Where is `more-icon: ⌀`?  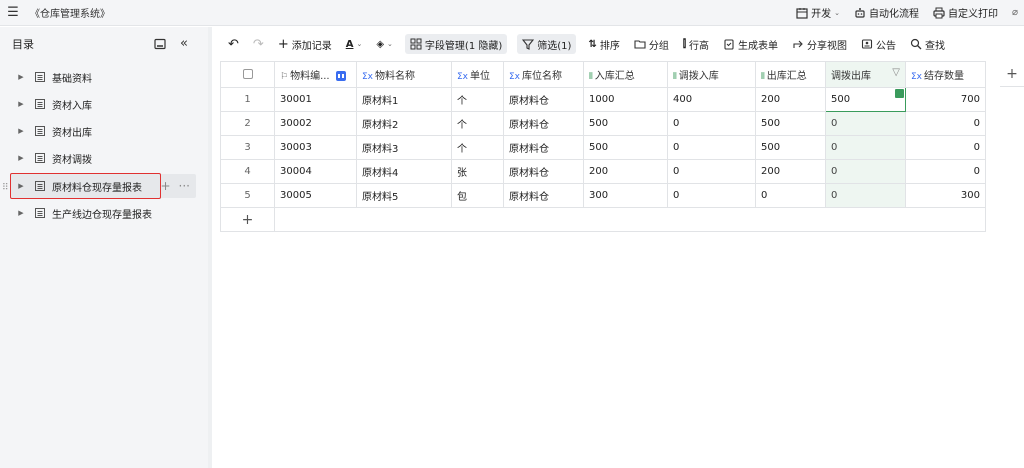 more-icon: ⌀ is located at coordinates (1015, 12).